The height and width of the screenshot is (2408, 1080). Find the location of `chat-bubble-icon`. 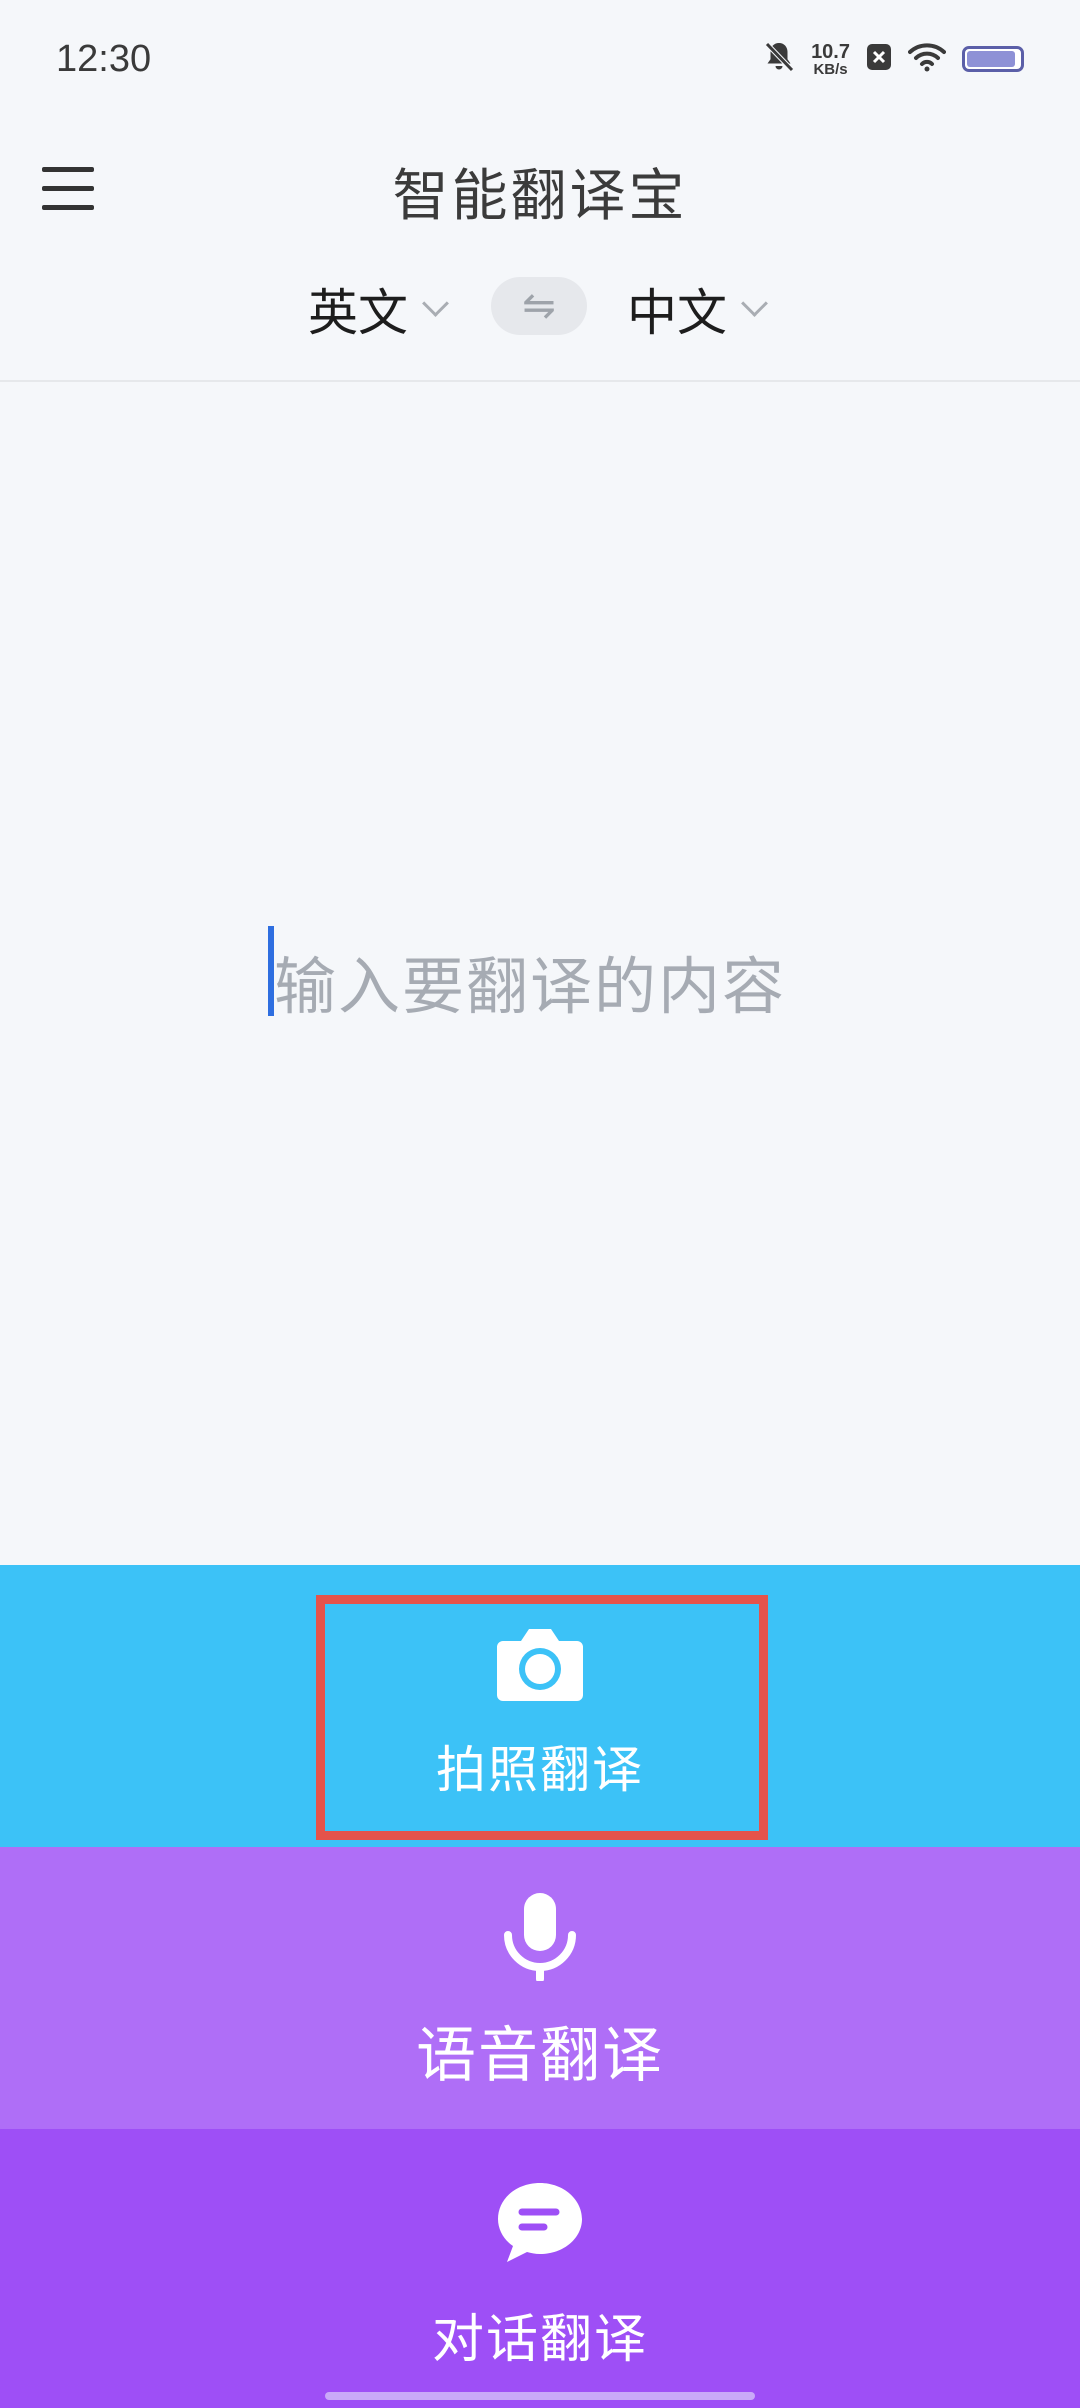

chat-bubble-icon is located at coordinates (540, 2224).